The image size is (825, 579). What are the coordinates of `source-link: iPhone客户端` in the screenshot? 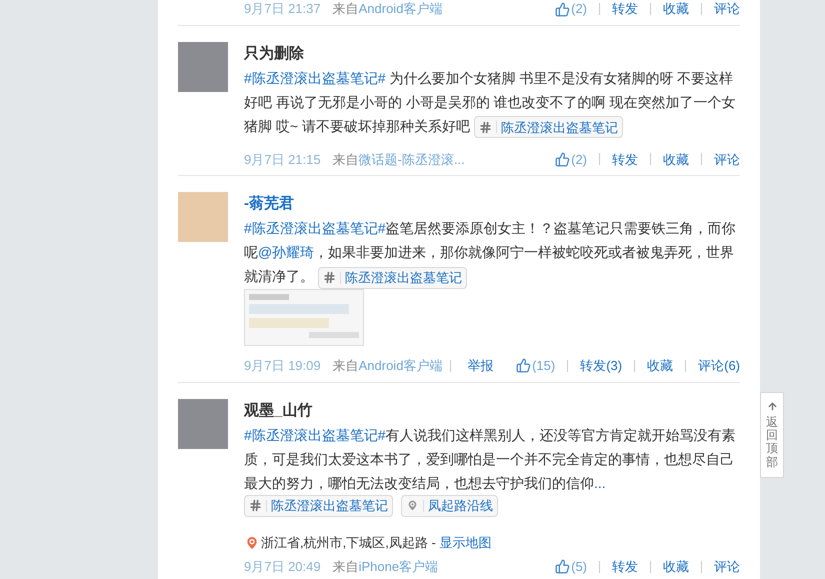 It's located at (398, 566).